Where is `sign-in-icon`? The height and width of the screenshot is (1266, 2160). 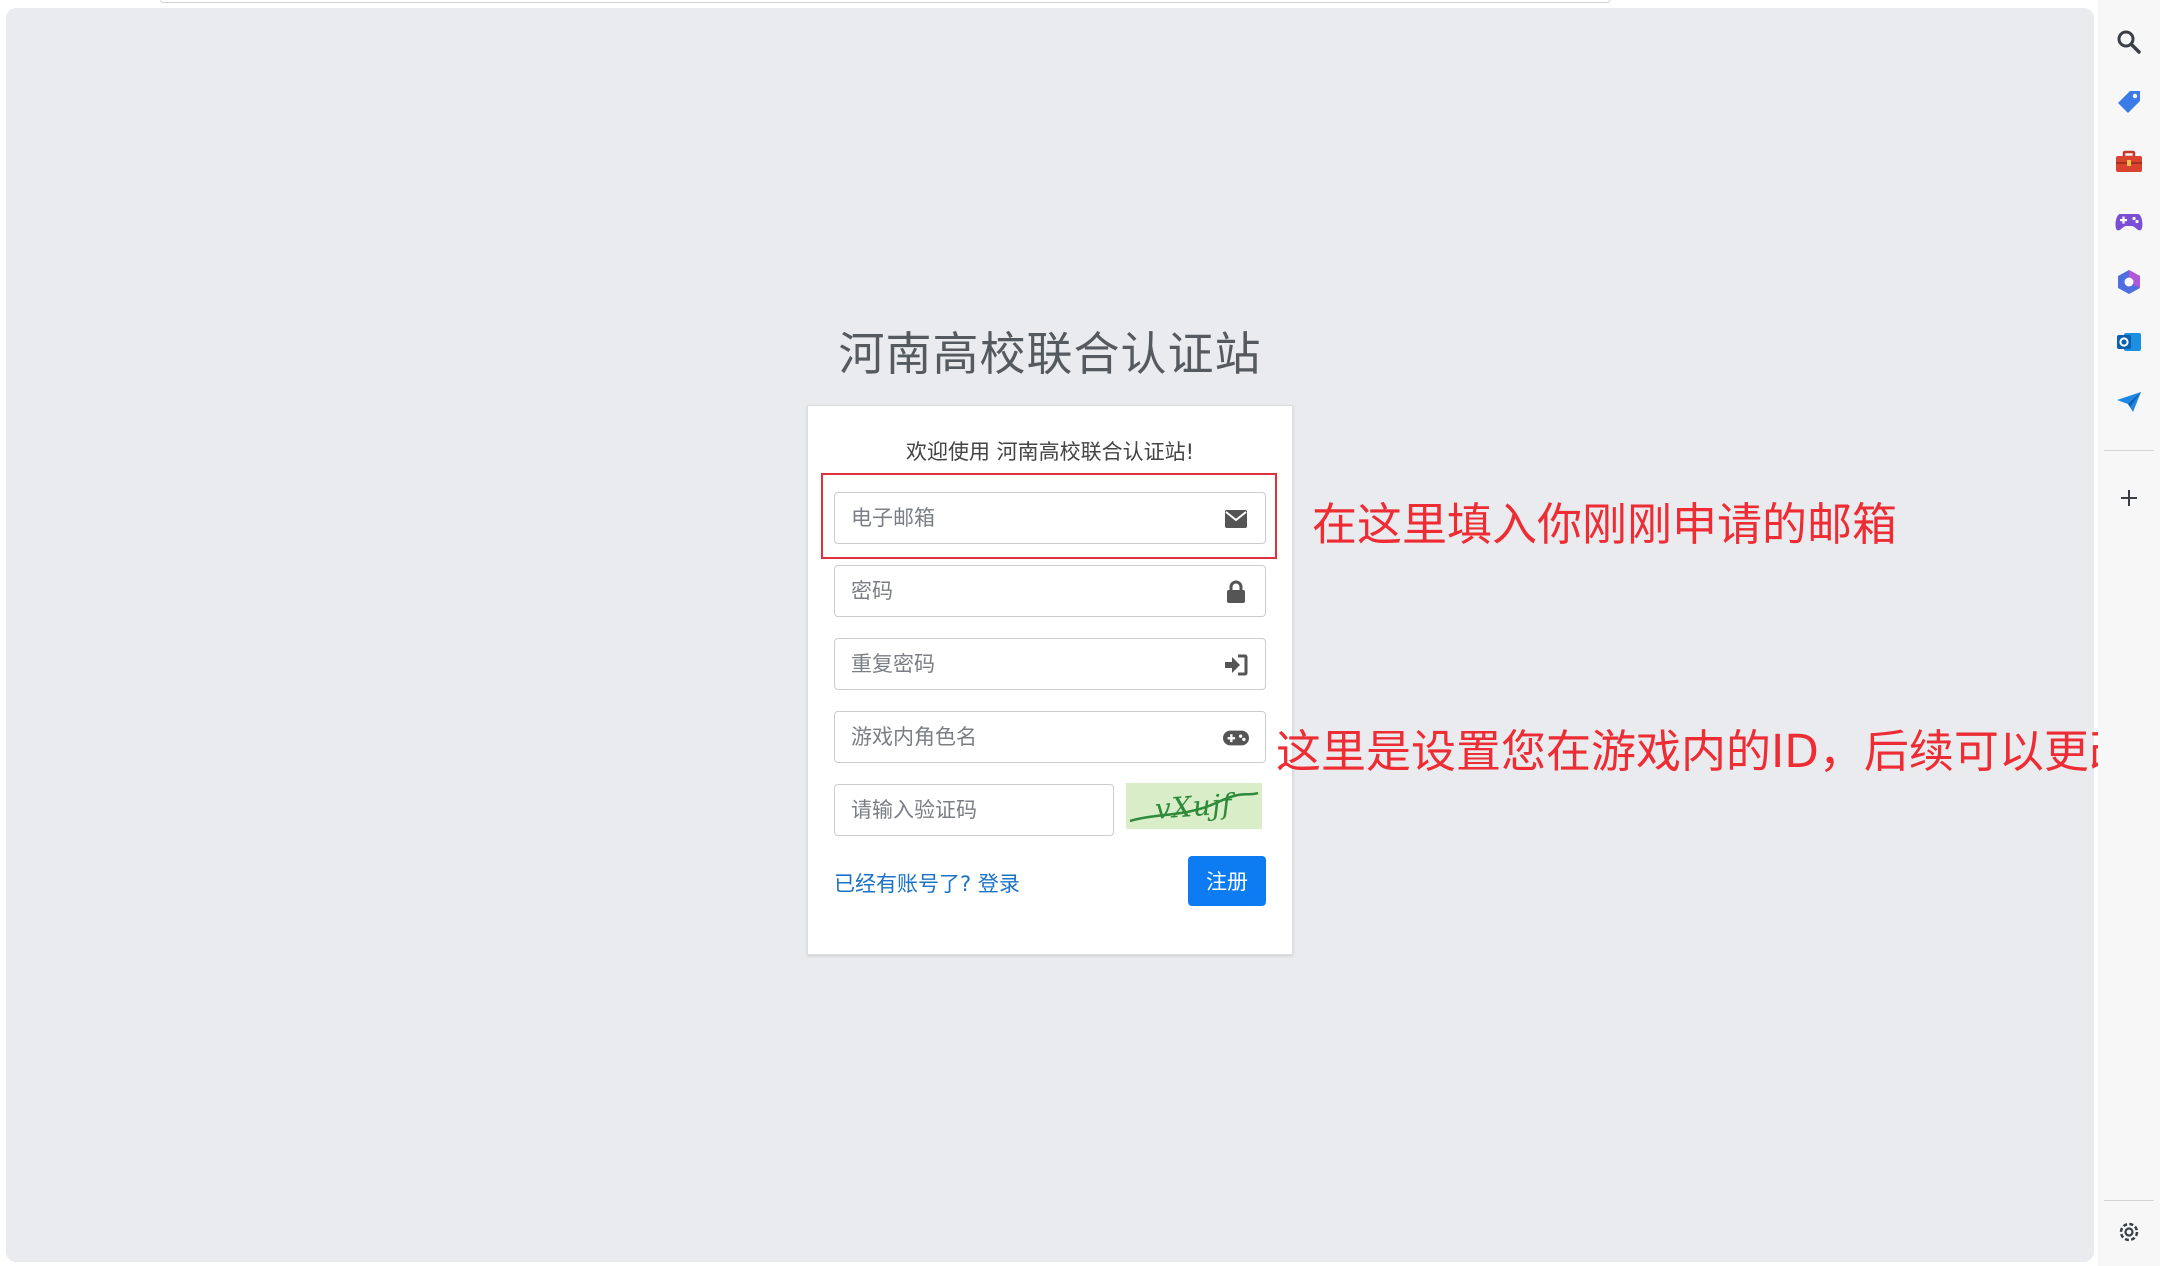
sign-in-icon is located at coordinates (1236, 665).